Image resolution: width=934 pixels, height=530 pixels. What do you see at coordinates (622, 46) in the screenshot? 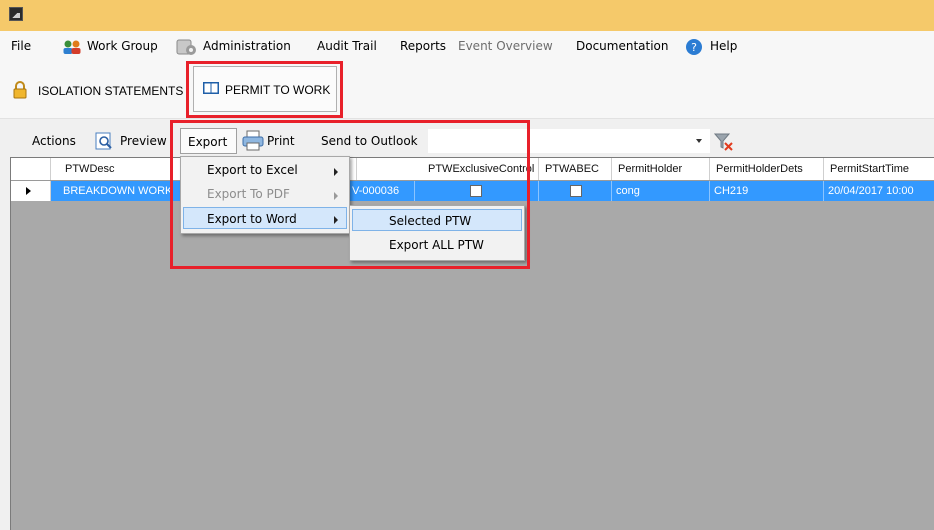
I see `menu-documentation: Documentation` at bounding box center [622, 46].